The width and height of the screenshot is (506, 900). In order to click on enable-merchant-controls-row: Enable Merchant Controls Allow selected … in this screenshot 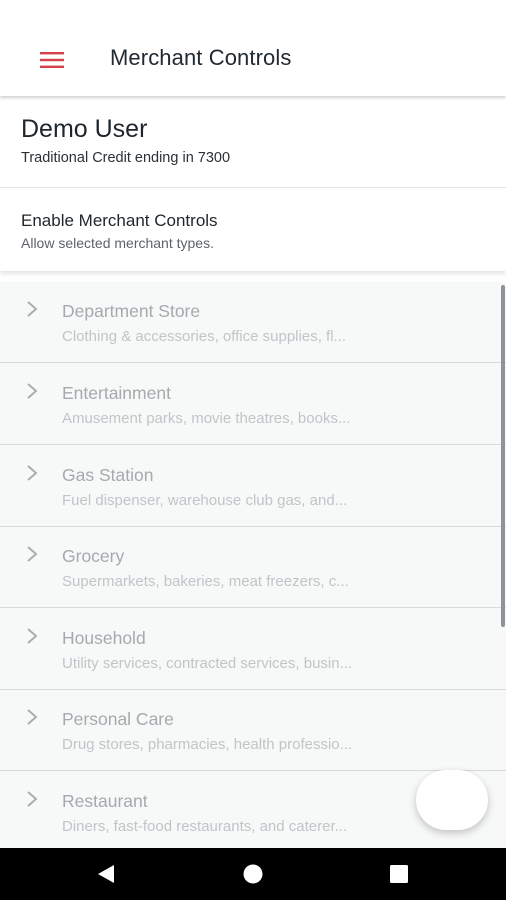, I will do `click(253, 230)`.